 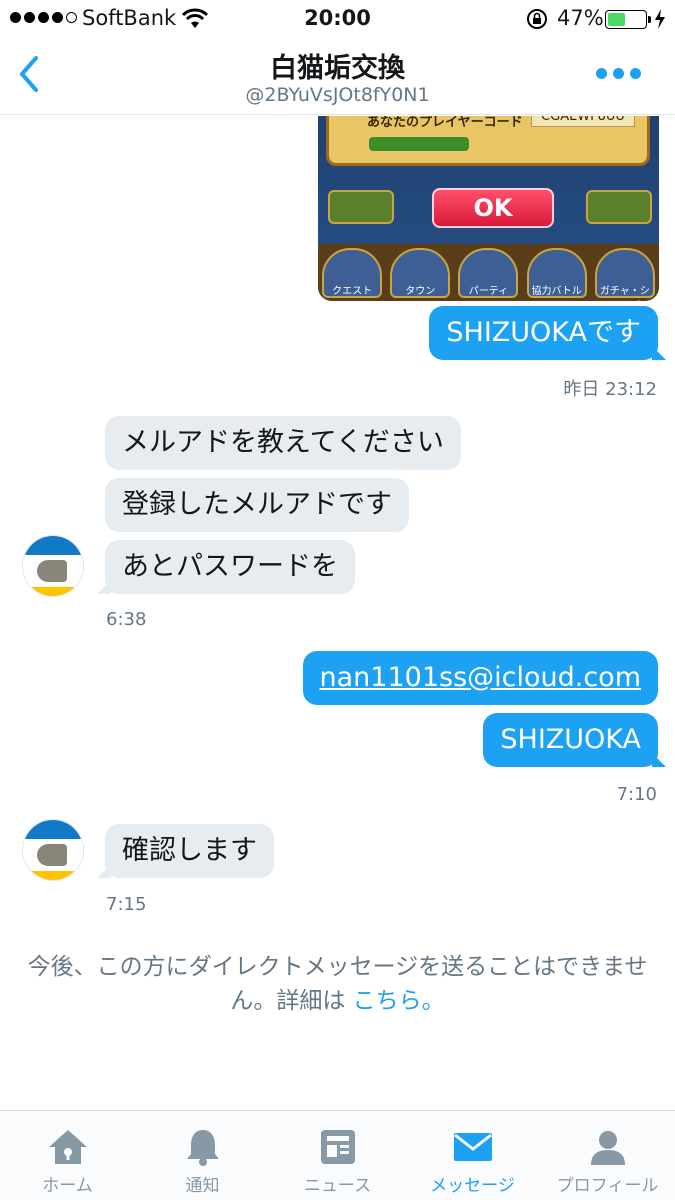 I want to click on game-menu-bar: クエスト タウン パーティ 協力バトル ガチャ・ショップ, so click(x=488, y=272).